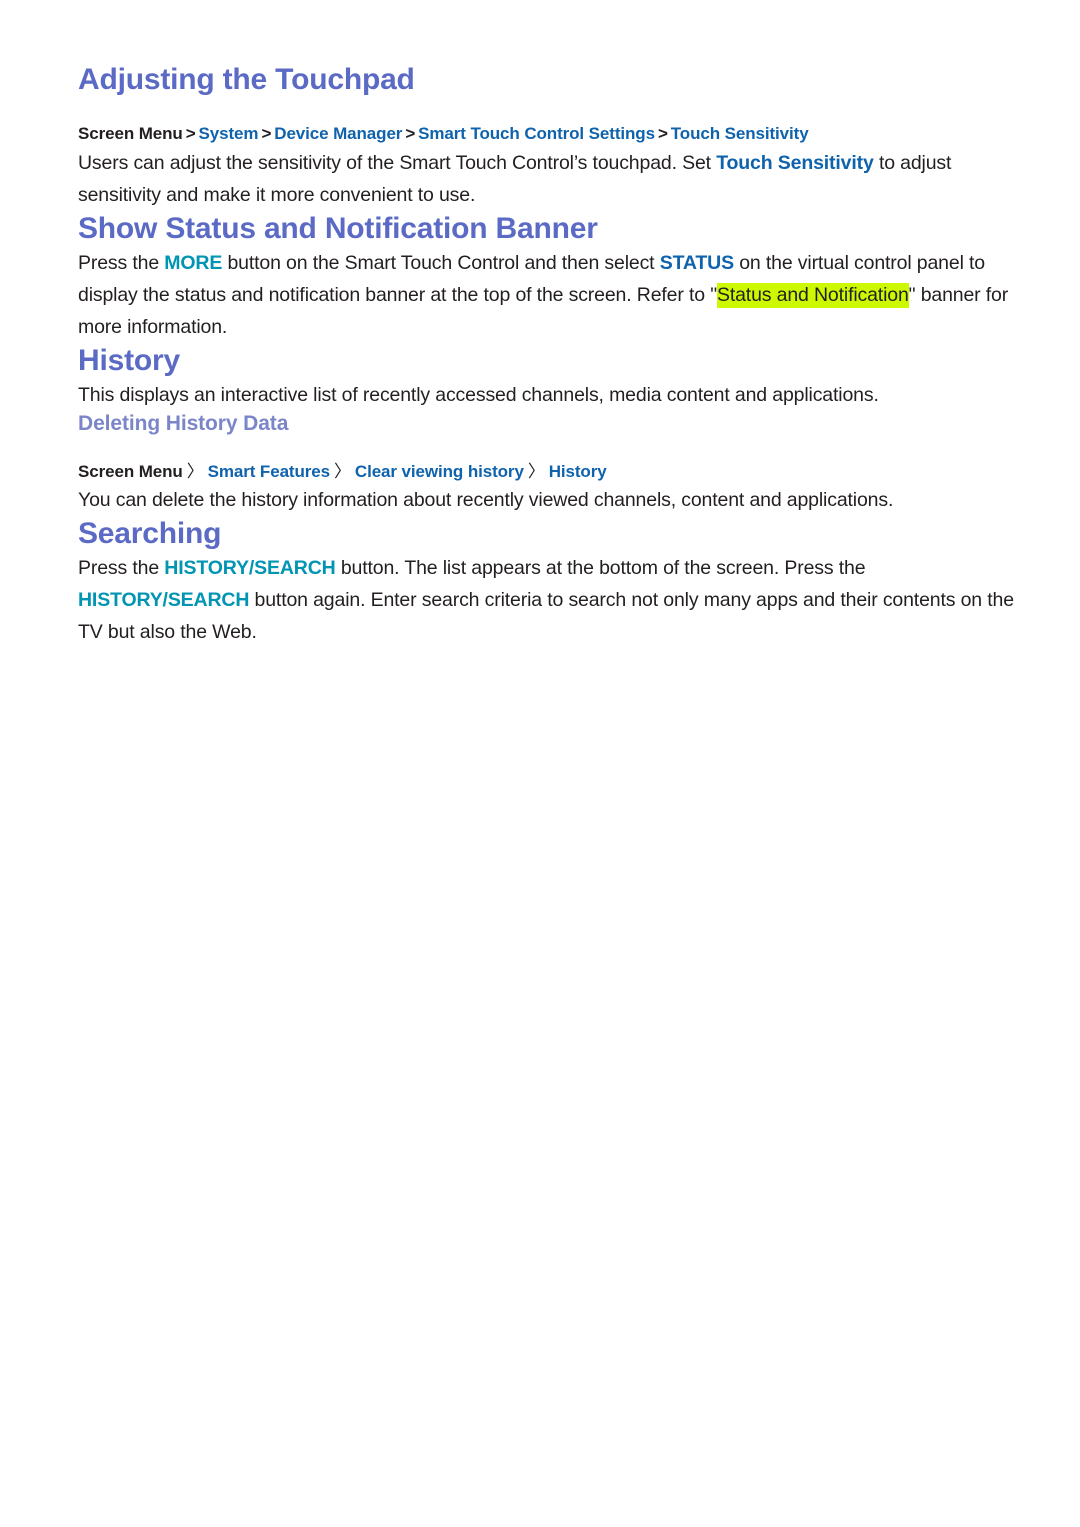 Image resolution: width=1080 pixels, height=1527 pixels. Describe the element at coordinates (338, 133) in the screenshot. I see `breadcrumb-item-device-manager: Device Manager` at that location.